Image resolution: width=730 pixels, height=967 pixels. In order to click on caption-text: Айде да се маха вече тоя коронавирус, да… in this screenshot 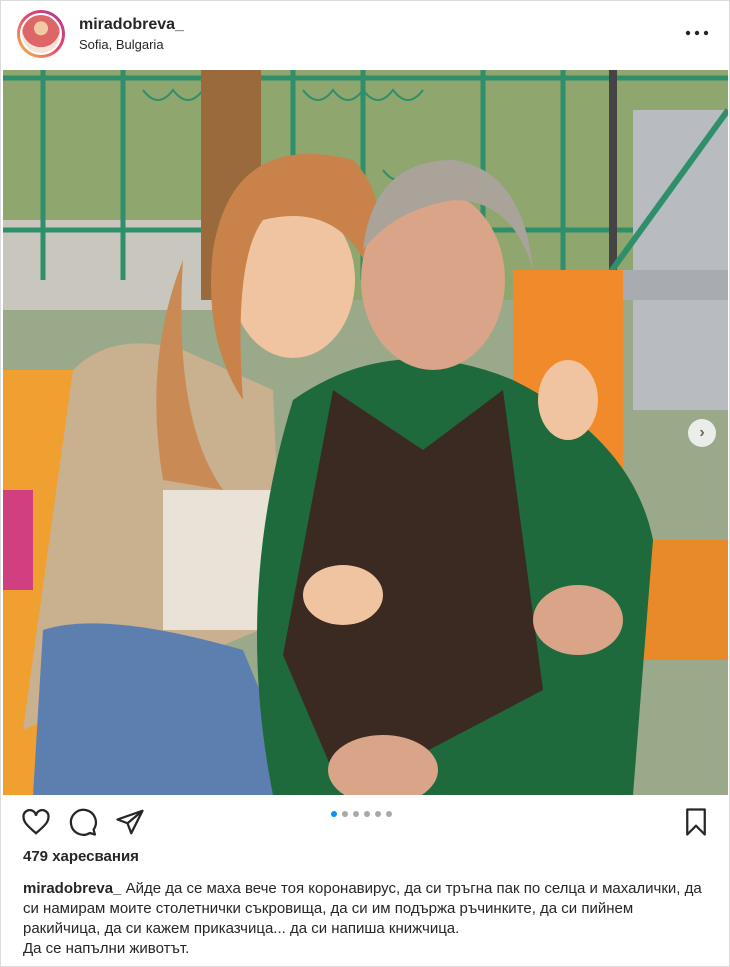, I will do `click(362, 908)`.